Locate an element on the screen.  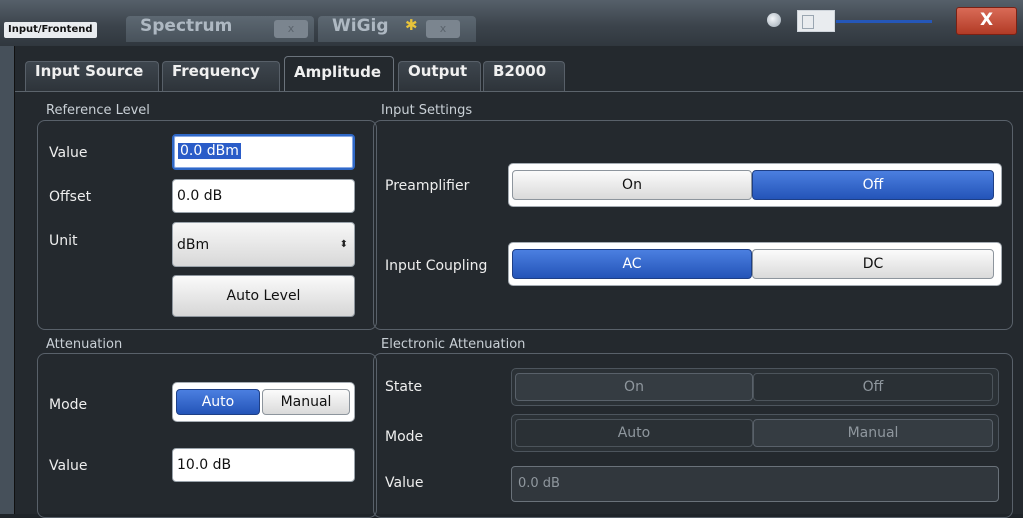
coupling-ac-option: AC is located at coordinates (632, 264).